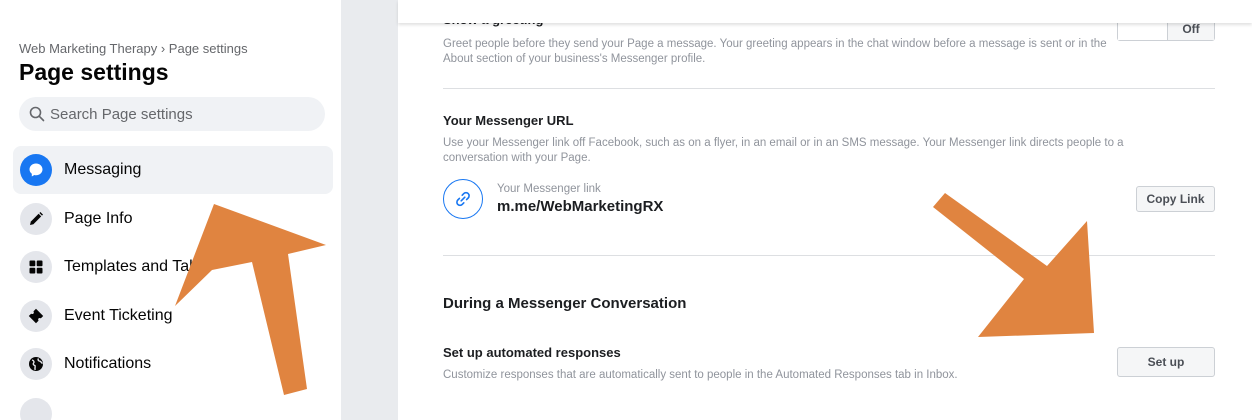 The height and width of the screenshot is (420, 1252). What do you see at coordinates (825, 11) in the screenshot?
I see `header-overlay` at bounding box center [825, 11].